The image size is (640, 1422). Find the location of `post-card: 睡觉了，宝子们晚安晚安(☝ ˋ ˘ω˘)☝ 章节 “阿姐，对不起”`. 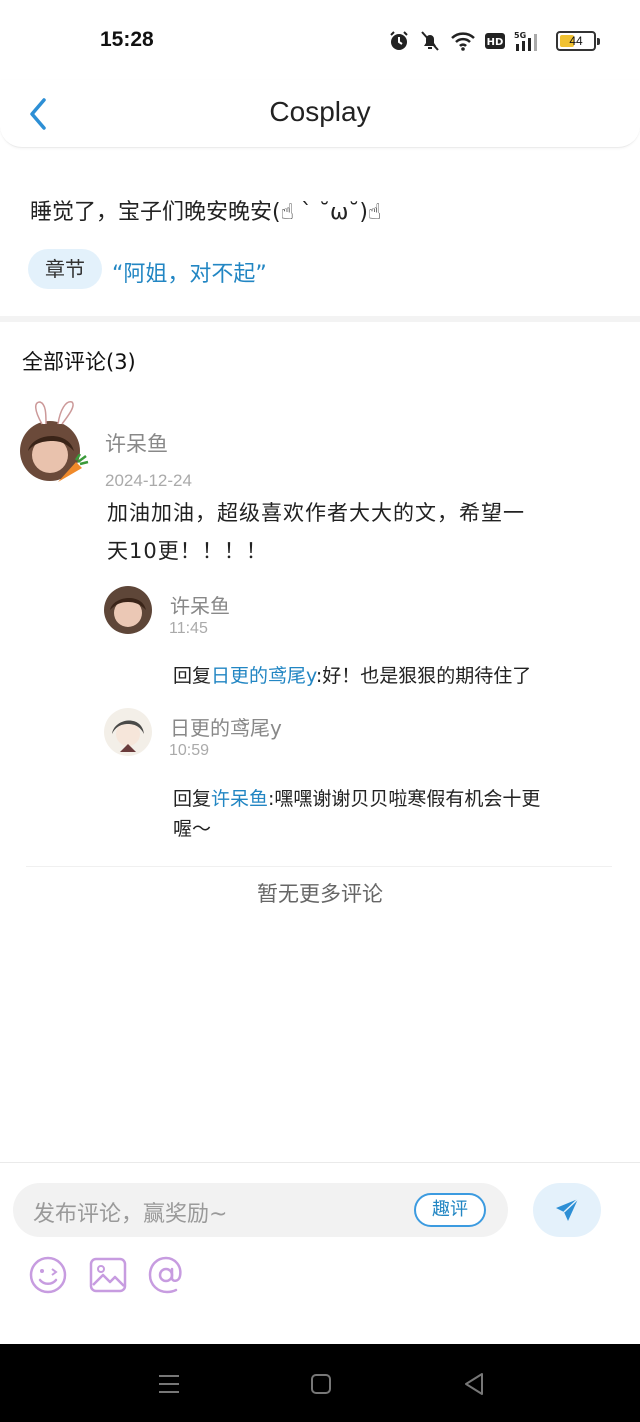

post-card: 睡觉了，宝子们晚安晚安(☝ ˋ ˘ω˘)☝ 章节 “阿姐，对不起” is located at coordinates (320, 233).